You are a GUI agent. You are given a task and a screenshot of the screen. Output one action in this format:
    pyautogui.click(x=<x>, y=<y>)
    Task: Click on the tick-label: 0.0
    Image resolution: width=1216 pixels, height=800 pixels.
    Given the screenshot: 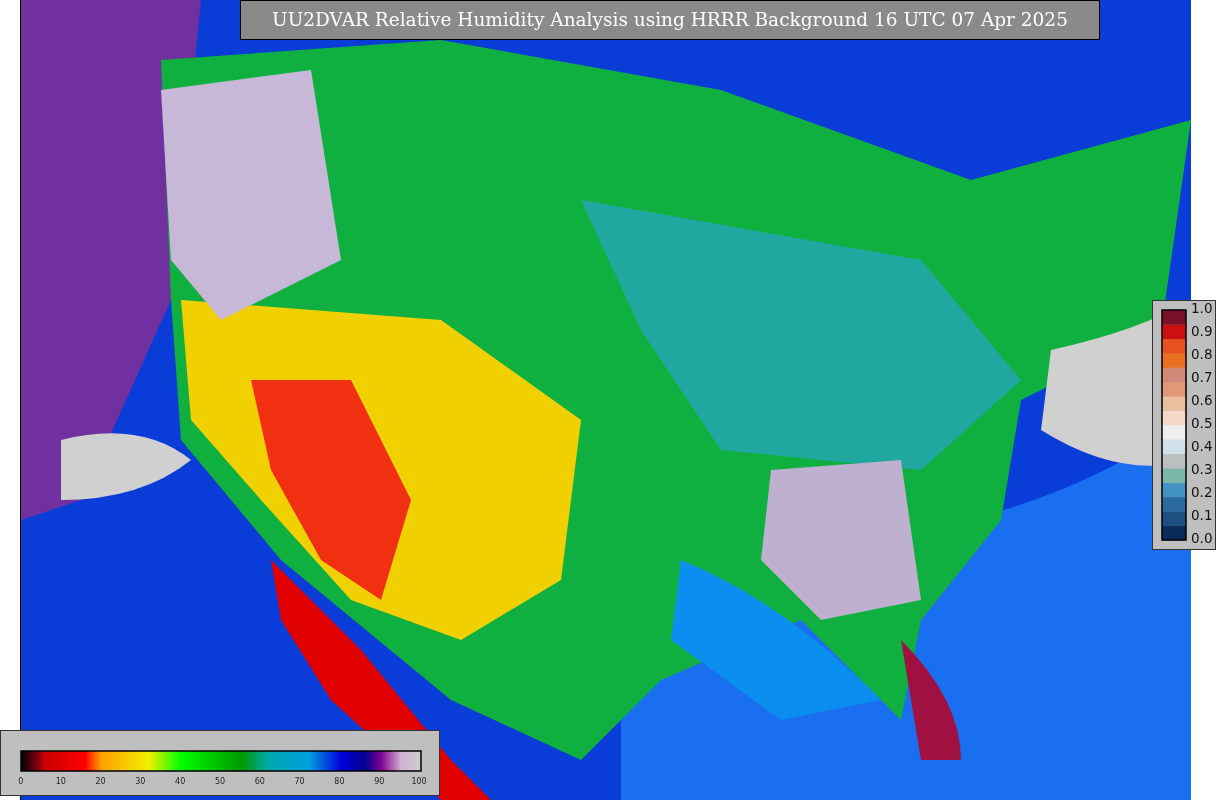 What is the action you would take?
    pyautogui.click(x=1202, y=538)
    